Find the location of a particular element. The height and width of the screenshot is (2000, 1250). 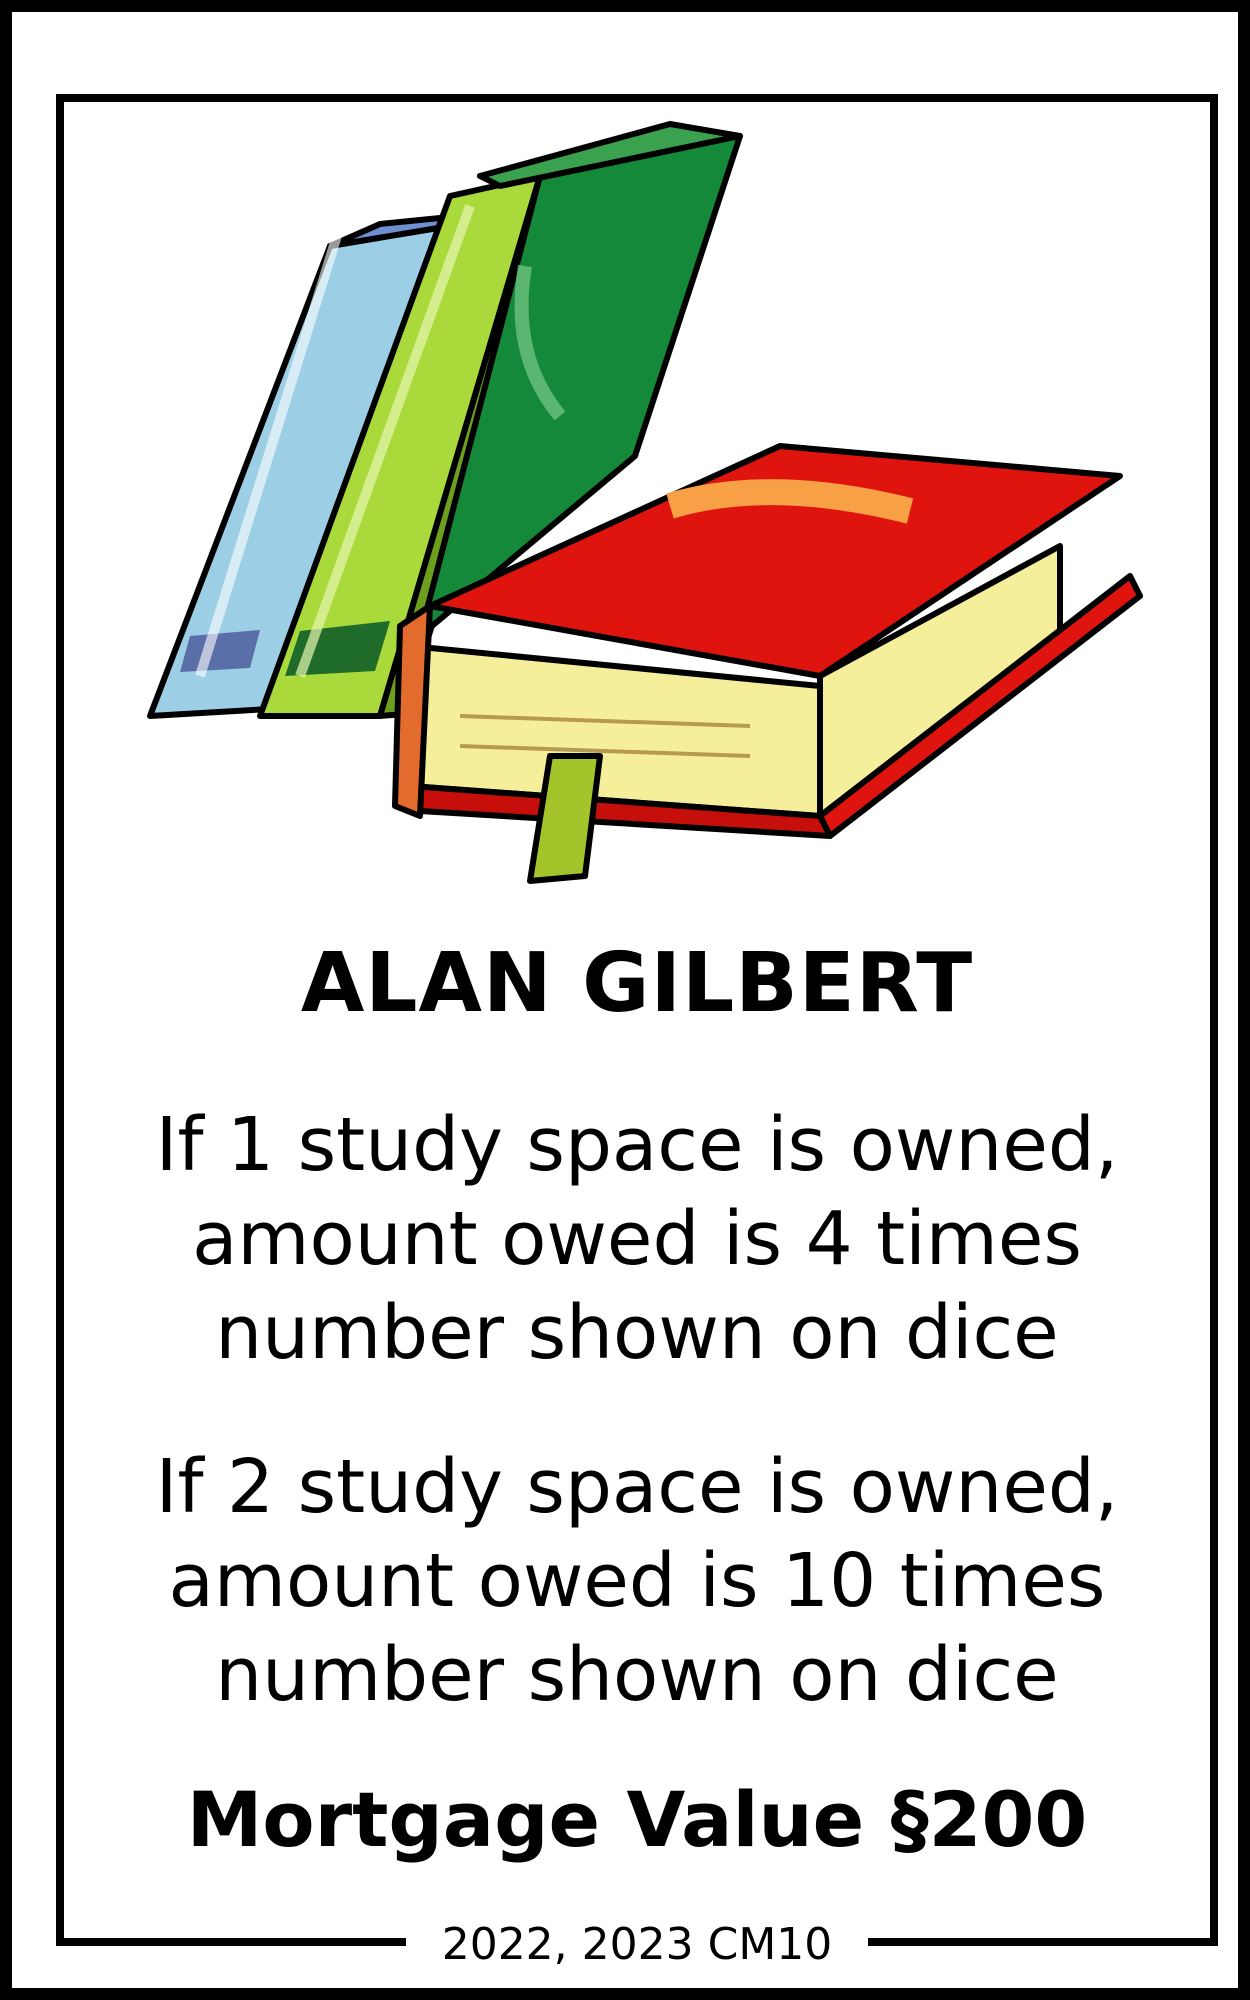

rent-rule-two-line-2: amount owed is 10 times is located at coordinates (637, 1581).